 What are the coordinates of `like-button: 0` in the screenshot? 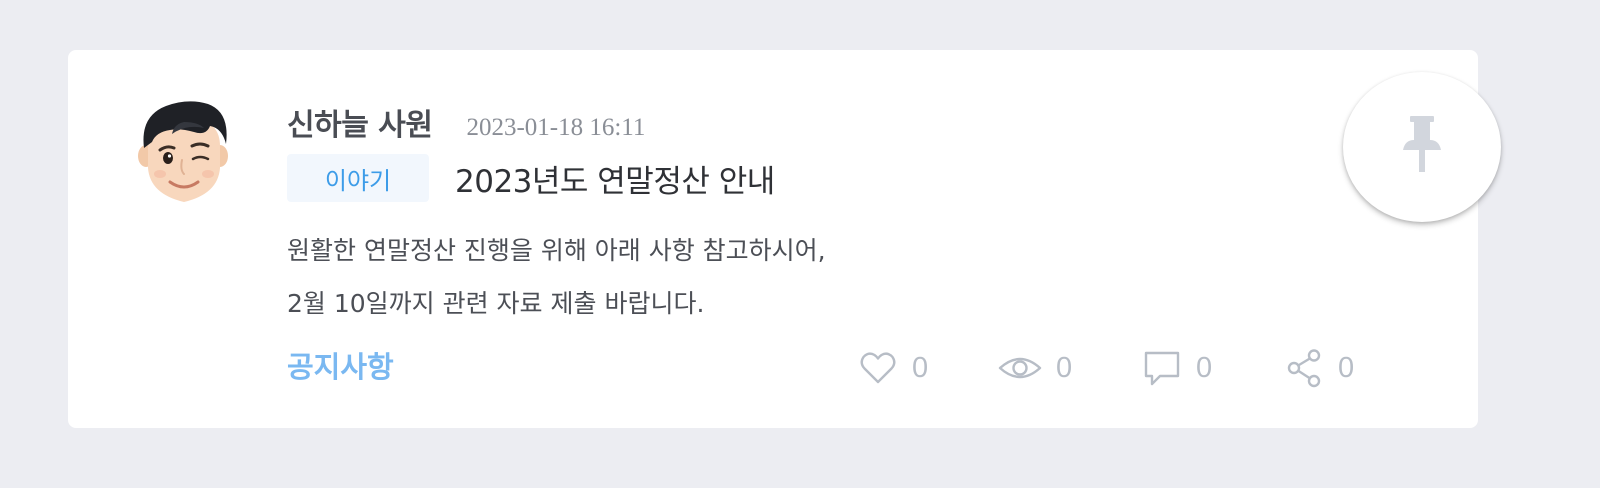 It's located at (893, 368).